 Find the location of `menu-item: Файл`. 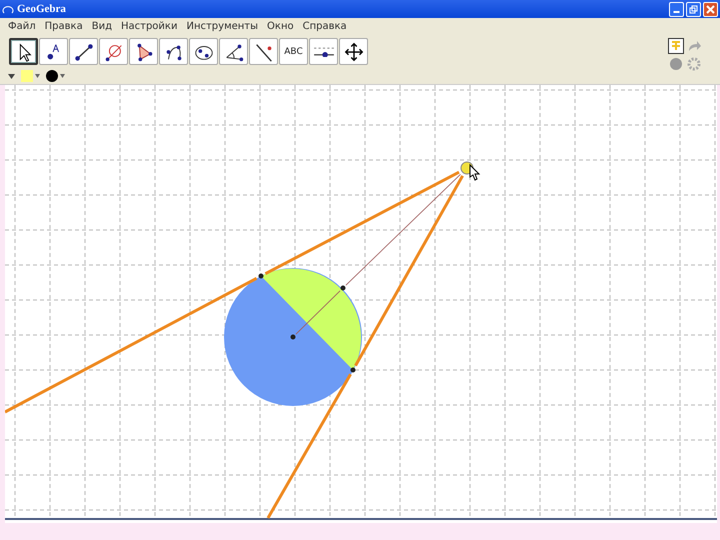

menu-item: Файл is located at coordinates (22, 26).